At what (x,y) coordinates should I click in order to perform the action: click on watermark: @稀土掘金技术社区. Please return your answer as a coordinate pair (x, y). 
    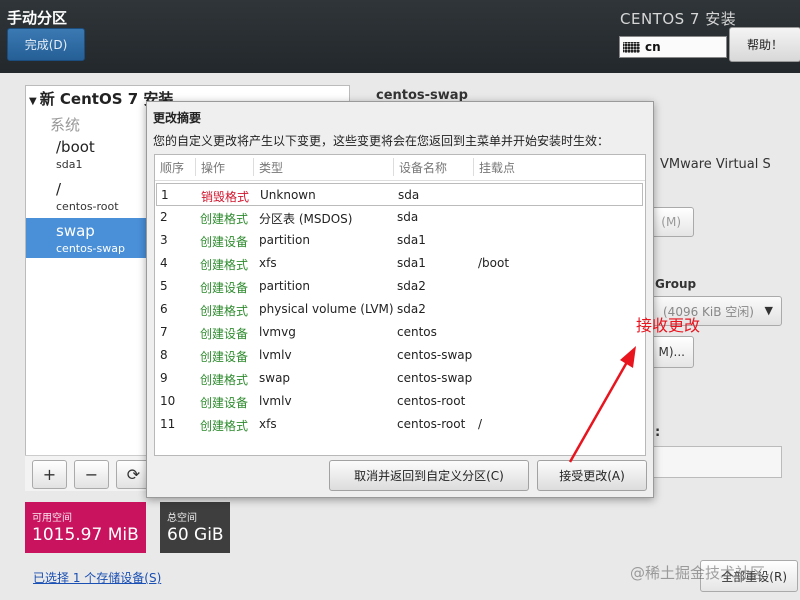
    Looking at the image, I should click on (698, 573).